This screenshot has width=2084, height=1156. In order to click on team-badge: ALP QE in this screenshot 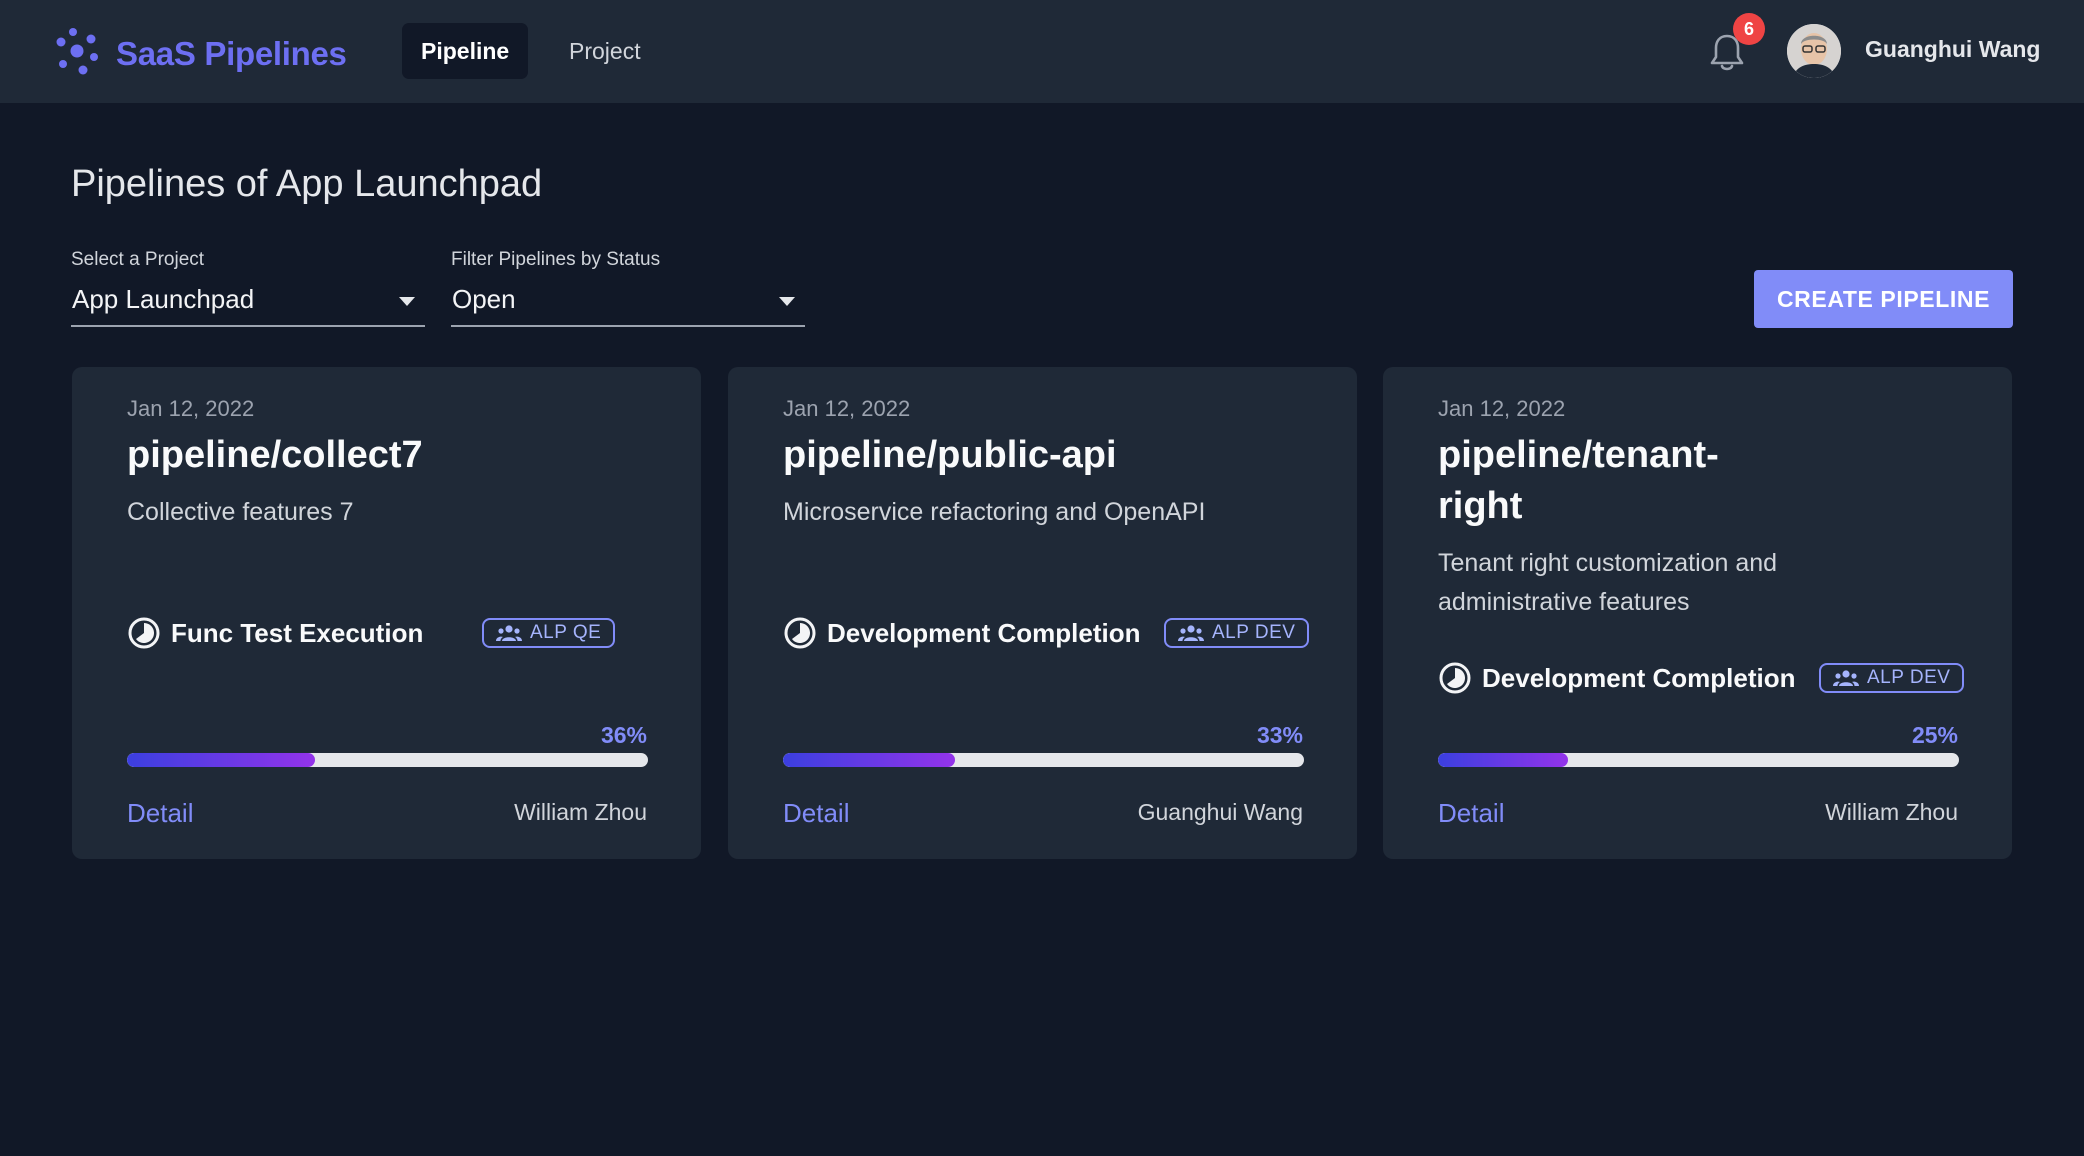, I will do `click(549, 633)`.